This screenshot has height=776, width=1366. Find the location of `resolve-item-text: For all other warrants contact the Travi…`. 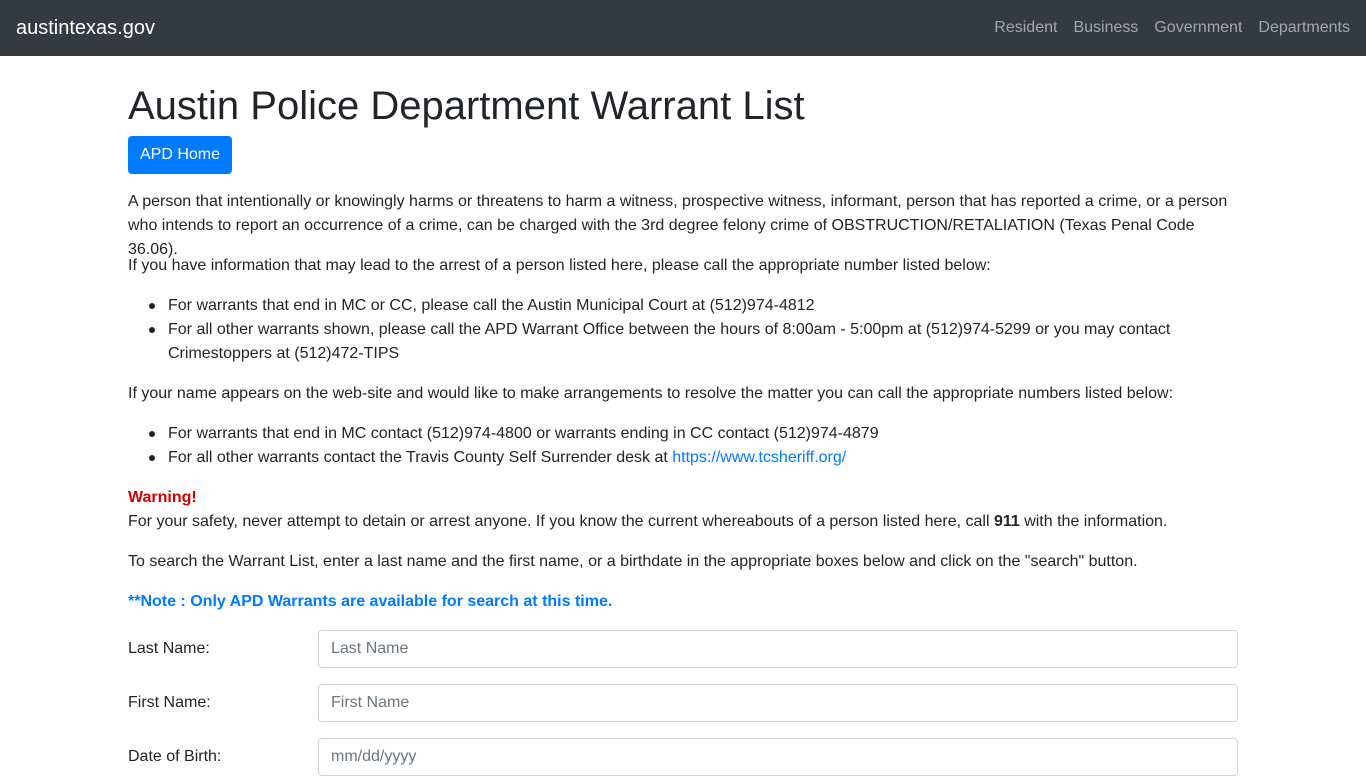

resolve-item-text: For all other warrants contact the Travi… is located at coordinates (420, 457).